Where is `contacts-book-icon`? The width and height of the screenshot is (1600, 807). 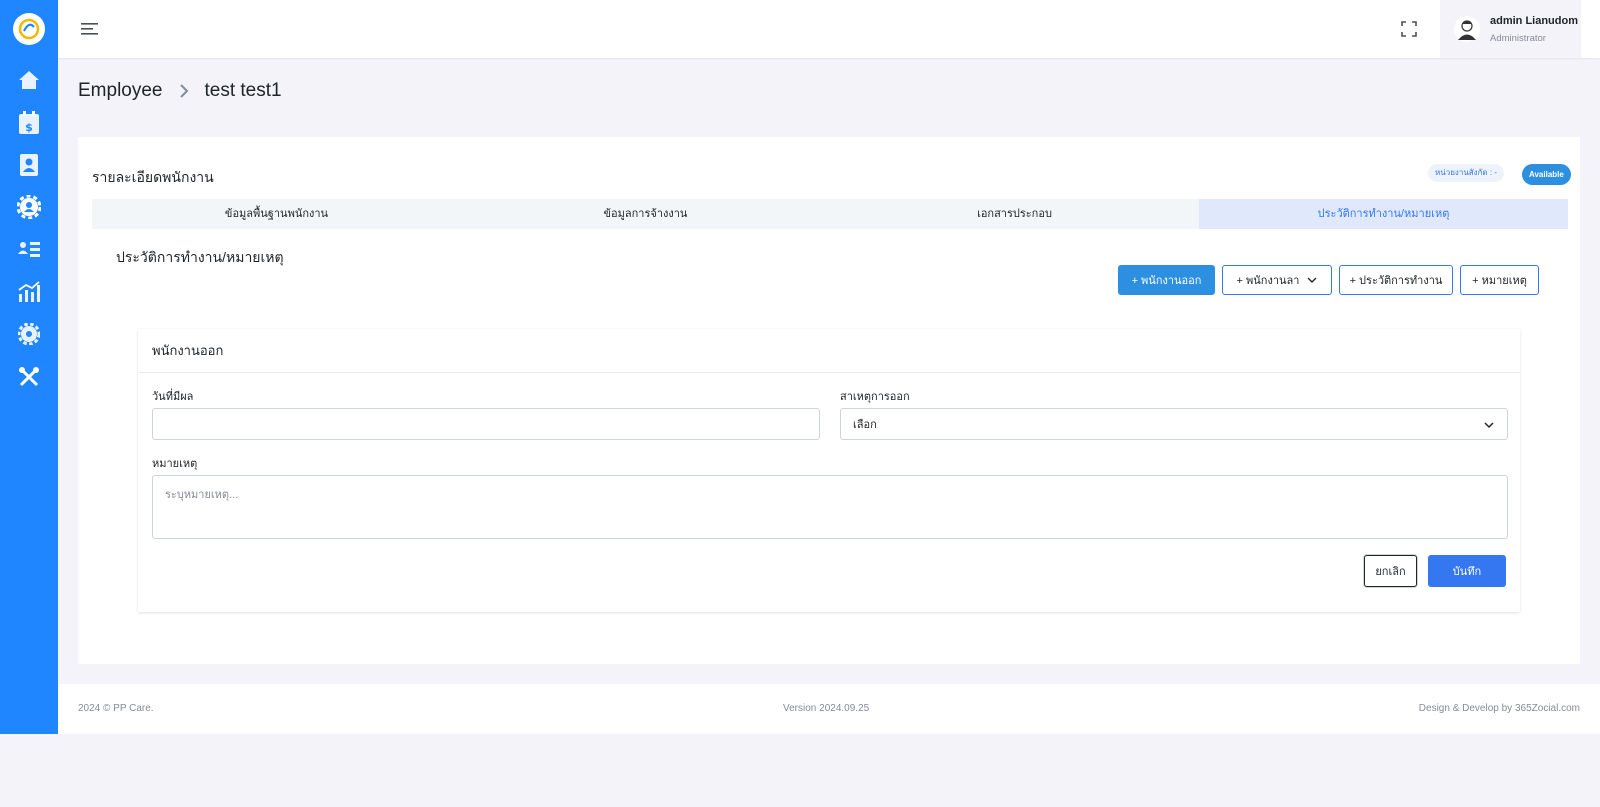 contacts-book-icon is located at coordinates (29, 165).